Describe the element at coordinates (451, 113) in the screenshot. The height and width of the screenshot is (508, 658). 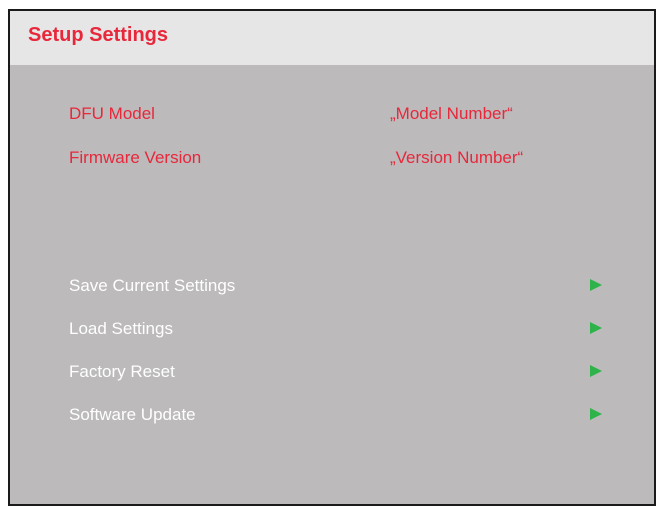
I see `dfu-model-value: „Model Number“` at that location.